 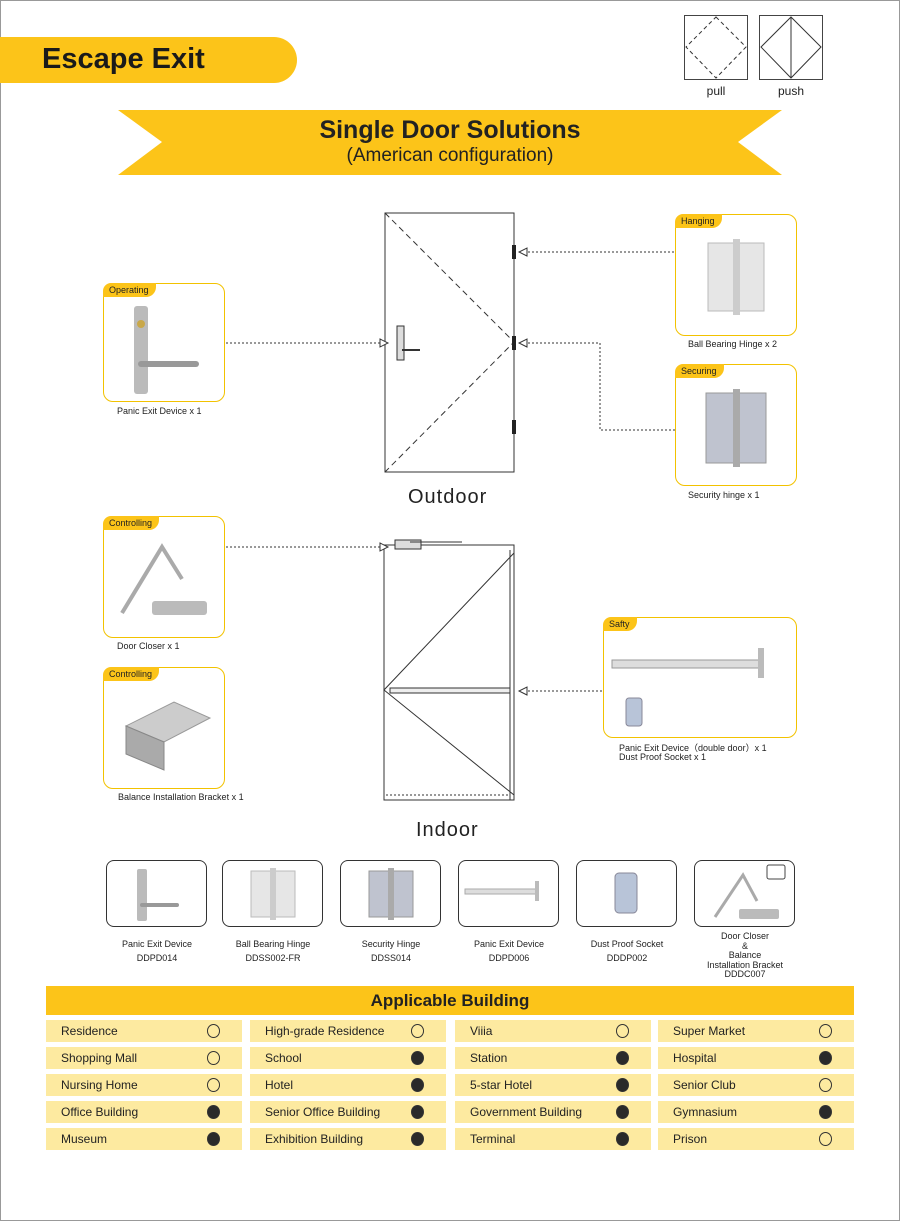 I want to click on building-cell: Station, so click(x=553, y=1058).